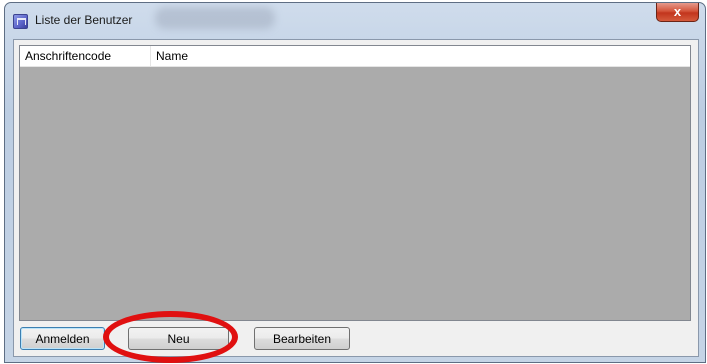 The image size is (707, 364). What do you see at coordinates (211, 56) in the screenshot?
I see `column-header-name: Name` at bounding box center [211, 56].